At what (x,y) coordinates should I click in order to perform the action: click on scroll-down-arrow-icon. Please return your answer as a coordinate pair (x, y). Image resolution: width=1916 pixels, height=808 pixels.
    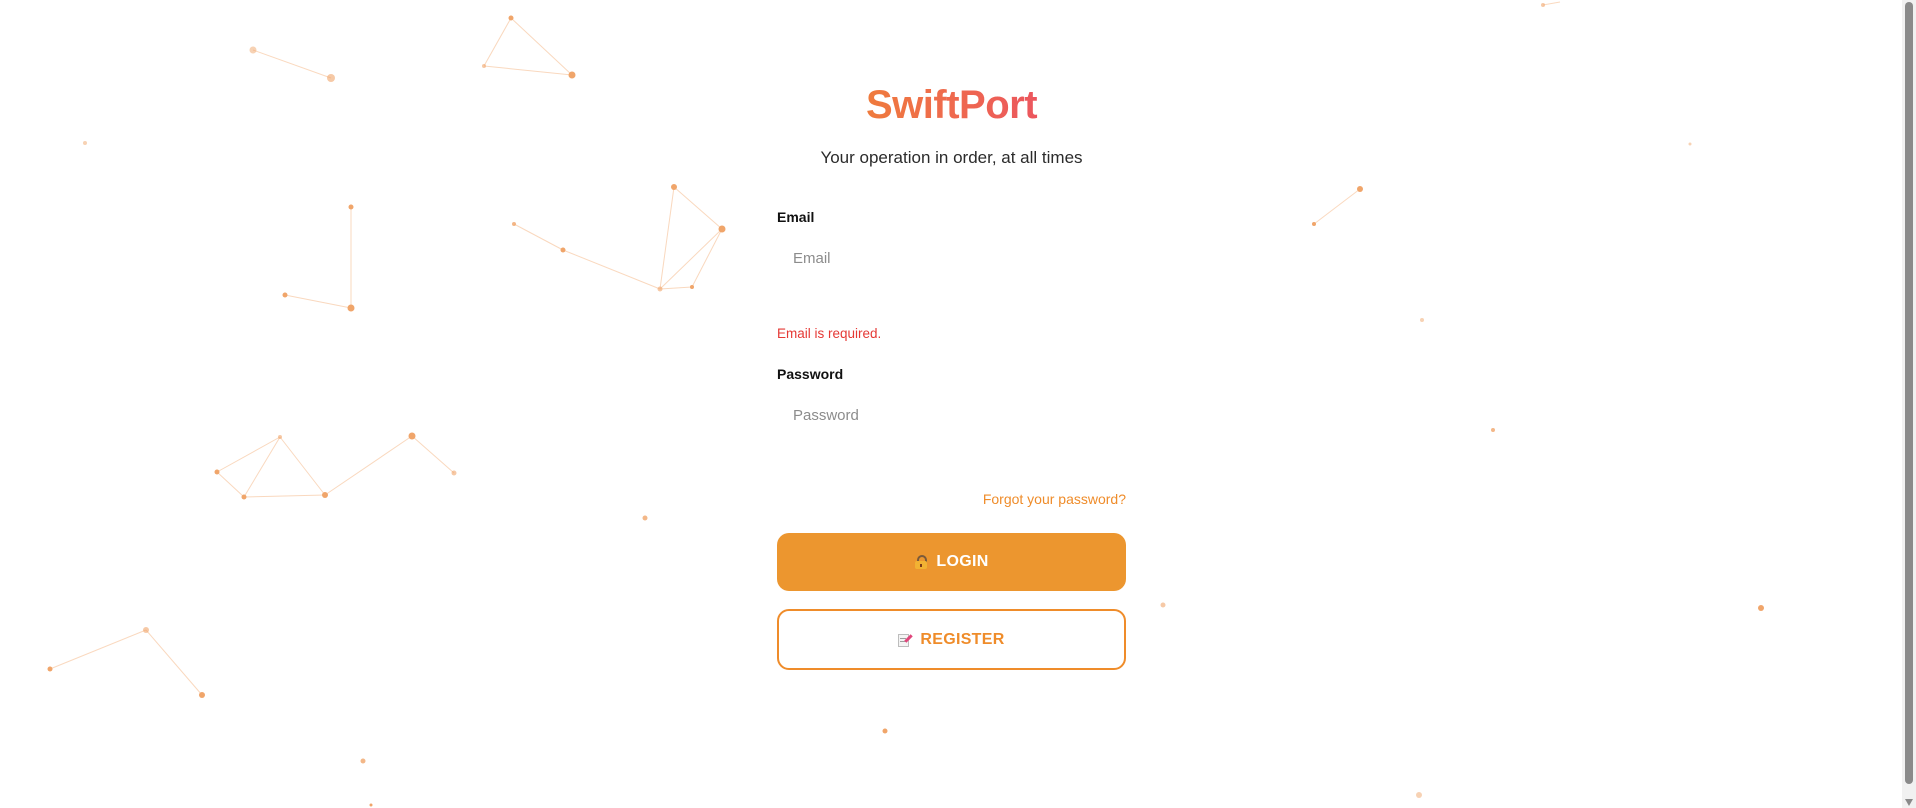
    Looking at the image, I should click on (1909, 802).